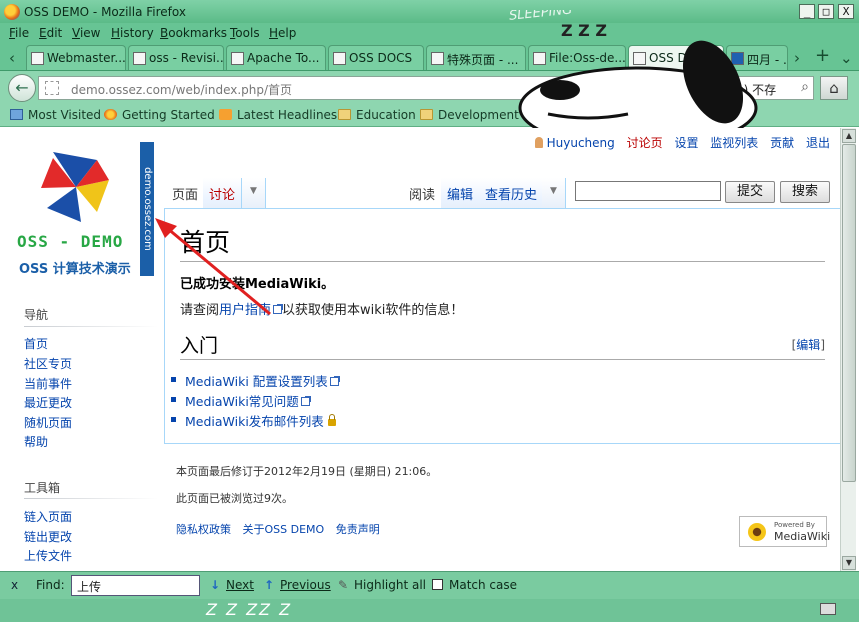  I want to click on minimize-button: _, so click(807, 11).